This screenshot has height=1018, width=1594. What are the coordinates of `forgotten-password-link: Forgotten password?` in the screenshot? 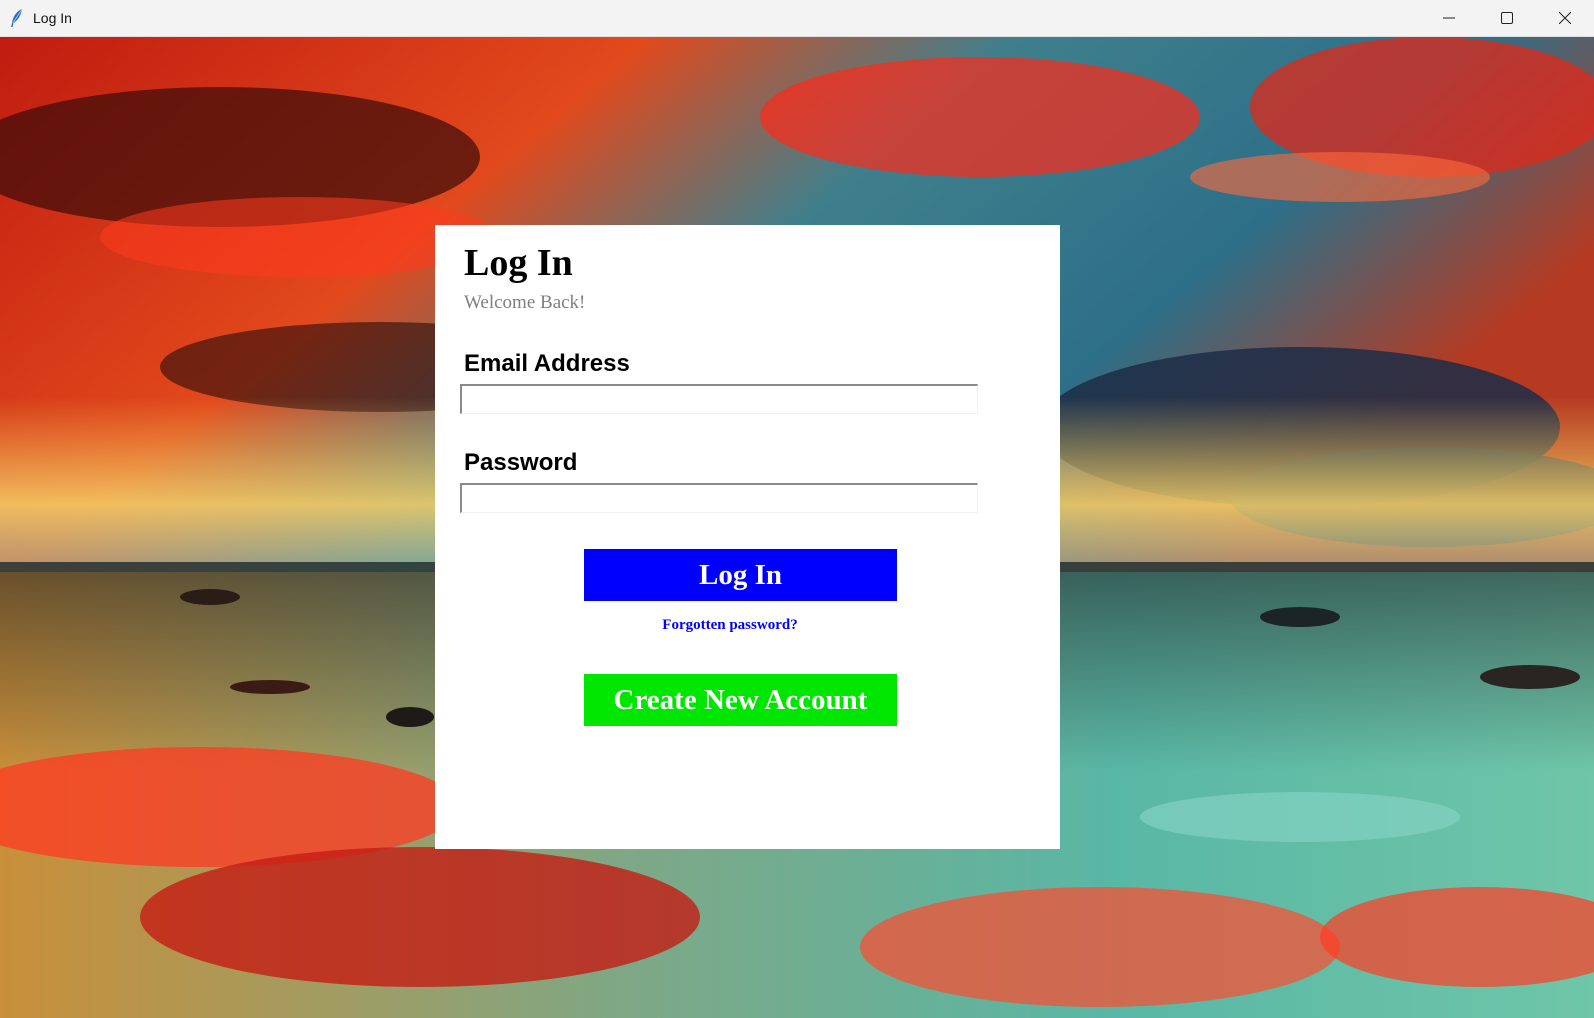 It's located at (730, 625).